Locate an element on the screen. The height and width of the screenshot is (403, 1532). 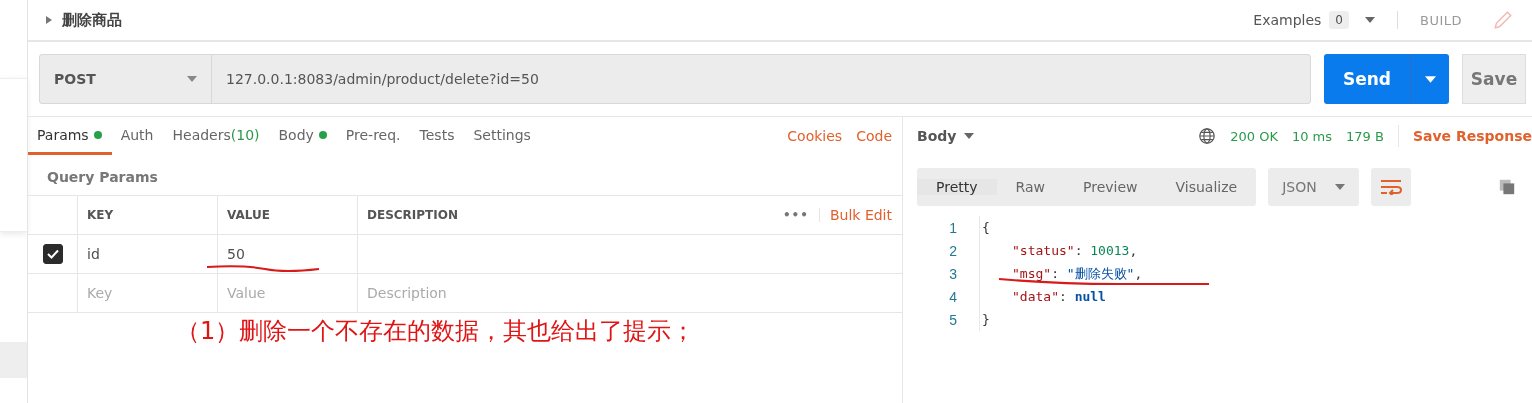
request-tab: Settings is located at coordinates (502, 136).